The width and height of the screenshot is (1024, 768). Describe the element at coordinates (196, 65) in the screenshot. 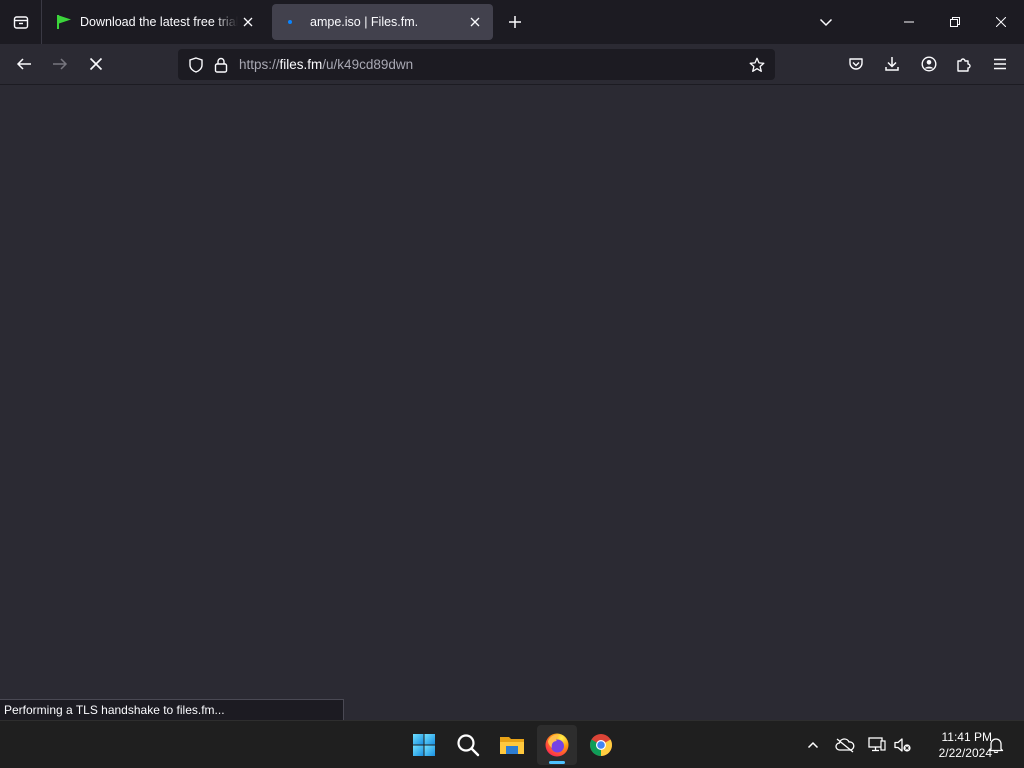

I see `tracking-protection-shield-icon` at that location.